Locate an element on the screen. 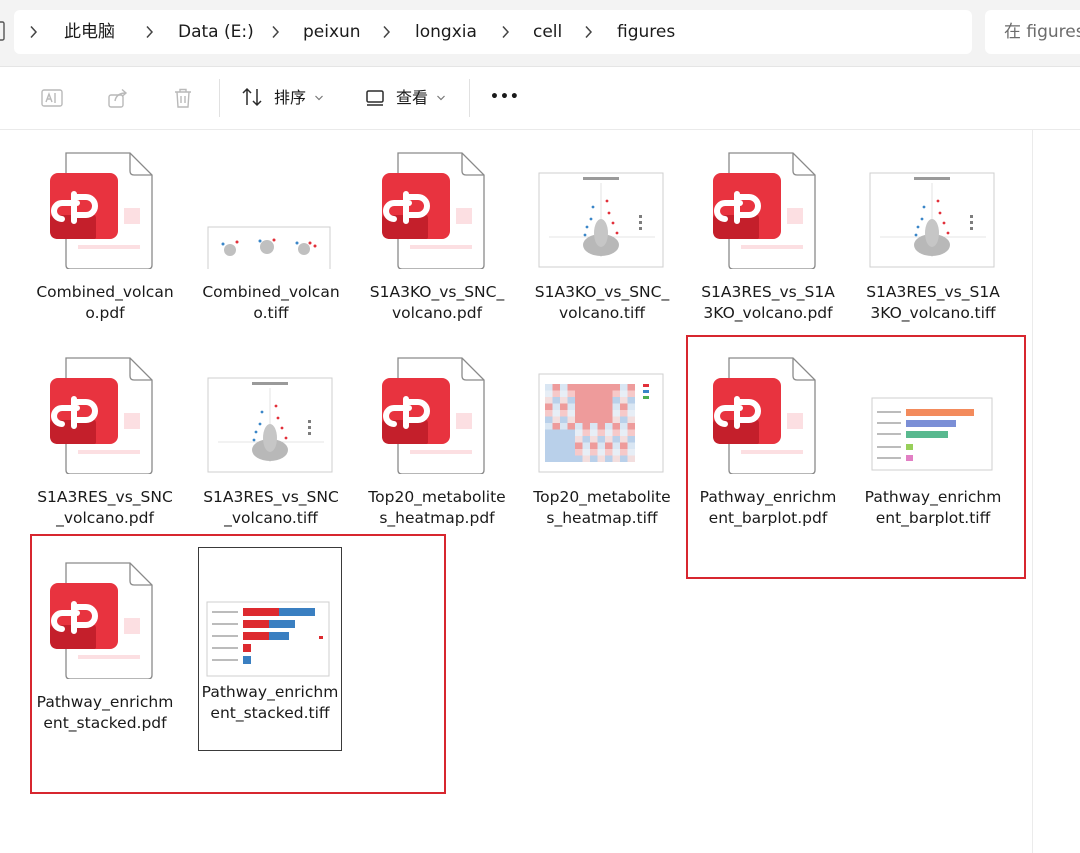 Image resolution: width=1080 pixels, height=853 pixels. sort-button: 排序 is located at coordinates (285, 98).